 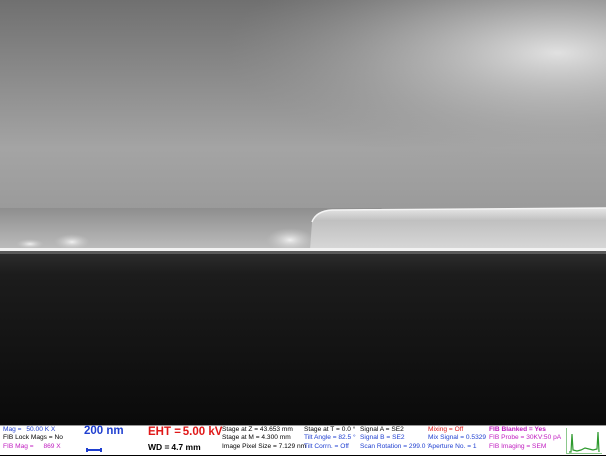 What do you see at coordinates (518, 446) in the screenshot?
I see `fib-imaging: FIB Imaging = SEM` at bounding box center [518, 446].